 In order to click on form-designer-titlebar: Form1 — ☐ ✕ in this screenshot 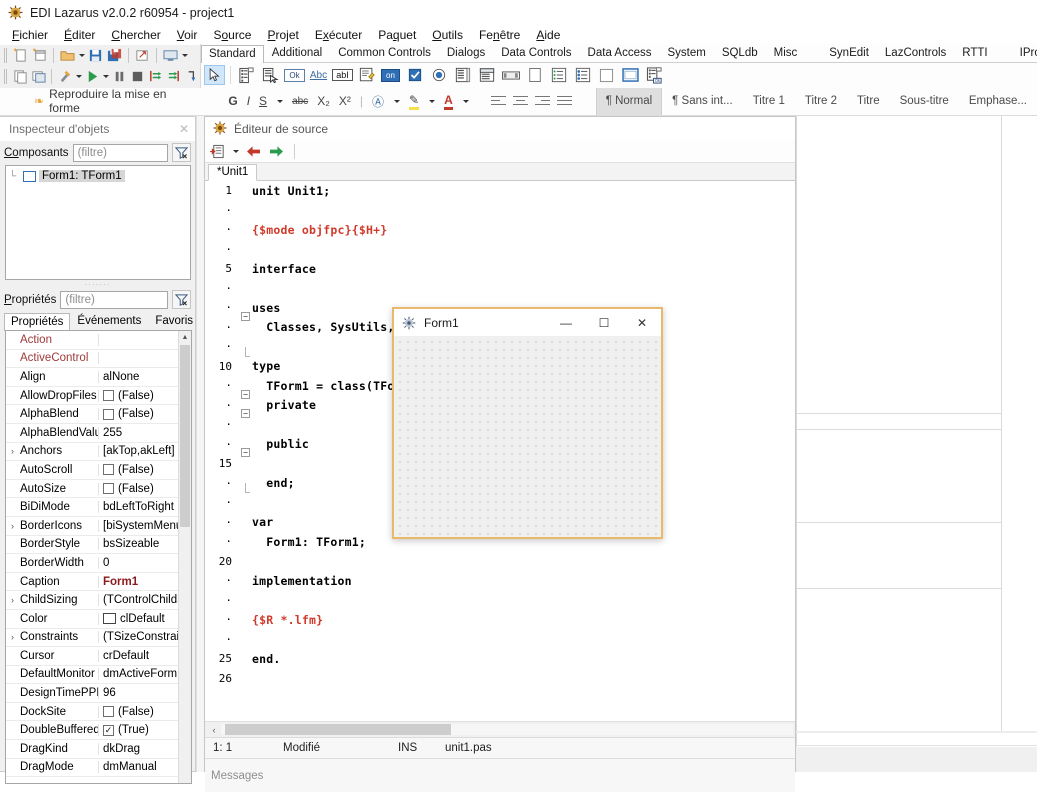, I will do `click(527, 322)`.